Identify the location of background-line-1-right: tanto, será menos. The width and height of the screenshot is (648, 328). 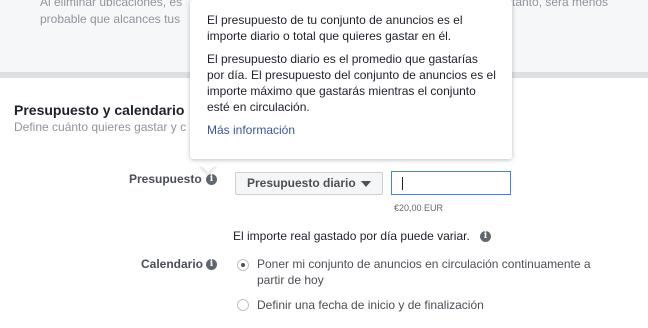
(560, 4).